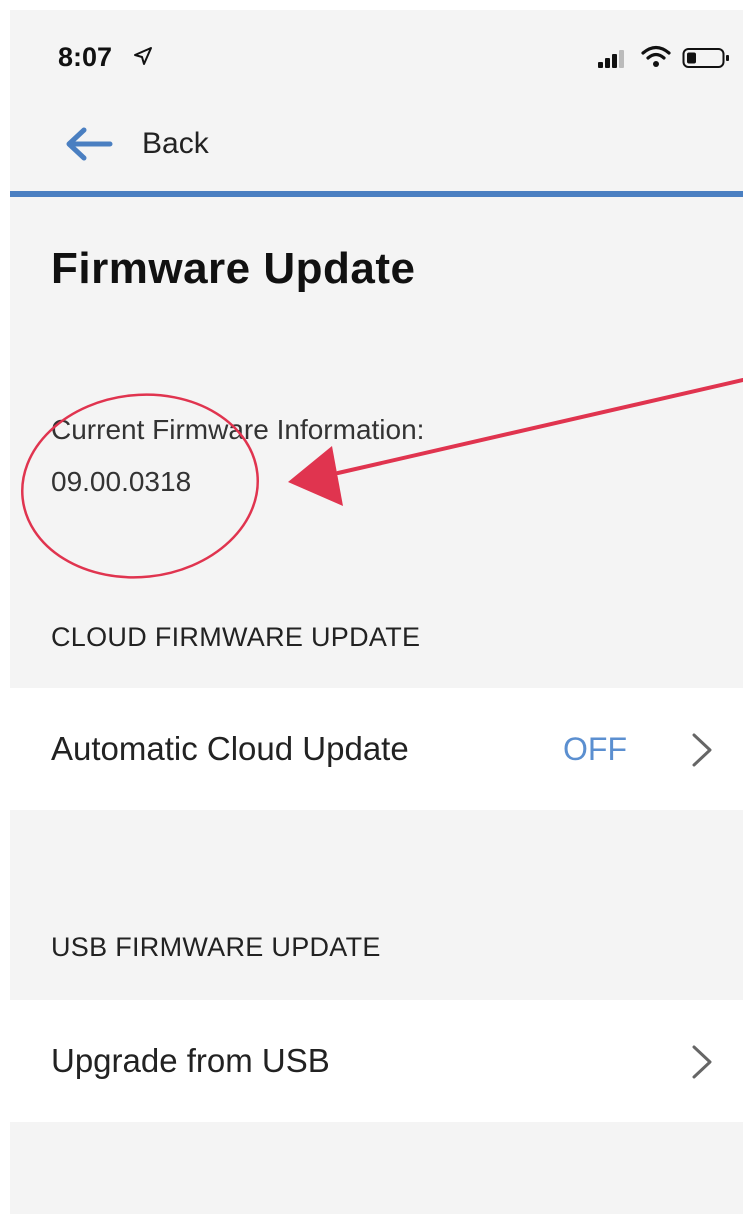 This screenshot has width=743, height=1214. I want to click on annotation-circle, so click(140, 486).